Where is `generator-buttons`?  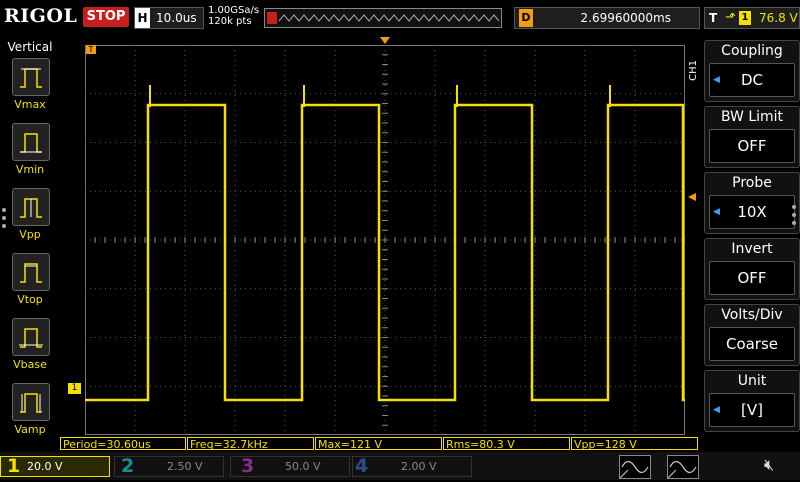 generator-buttons is located at coordinates (656, 467).